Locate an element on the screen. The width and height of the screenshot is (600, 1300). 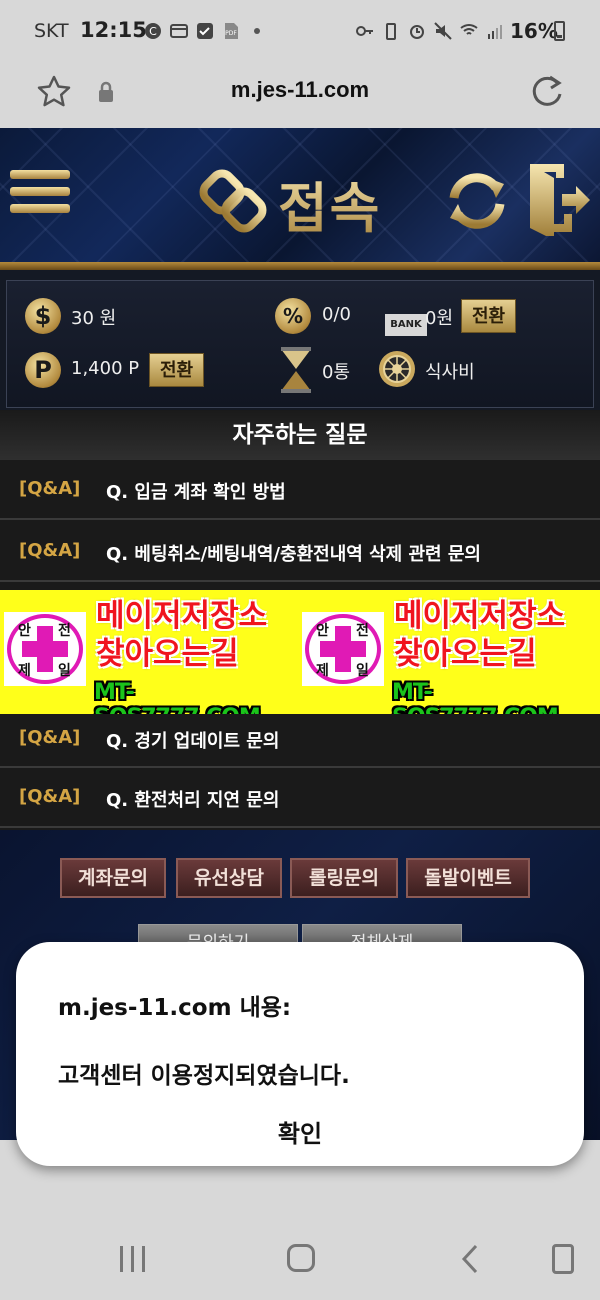
bank-convert-button: 전환 is located at coordinates (489, 316).